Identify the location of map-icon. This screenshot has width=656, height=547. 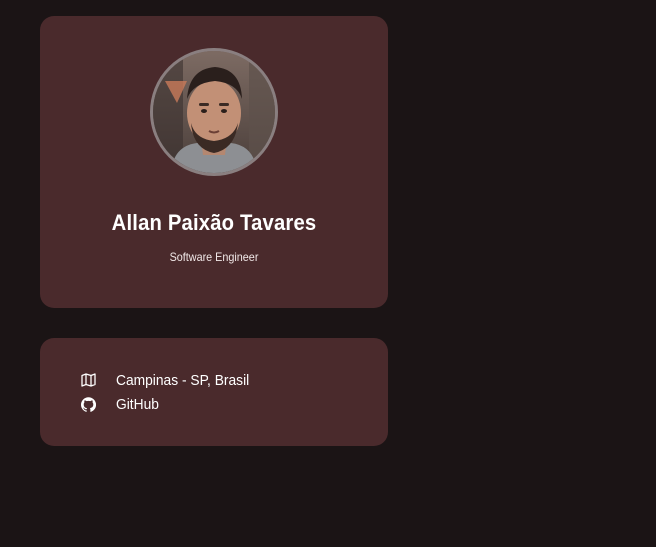
(88, 380).